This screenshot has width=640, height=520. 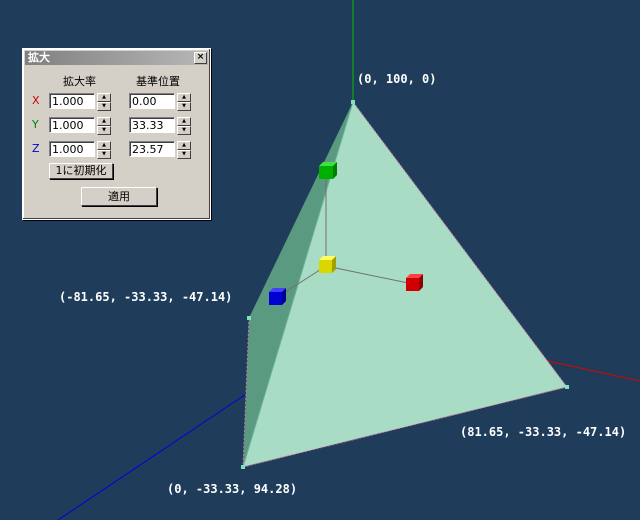 What do you see at coordinates (72, 101) in the screenshot?
I see `scale-x-input: 1.000` at bounding box center [72, 101].